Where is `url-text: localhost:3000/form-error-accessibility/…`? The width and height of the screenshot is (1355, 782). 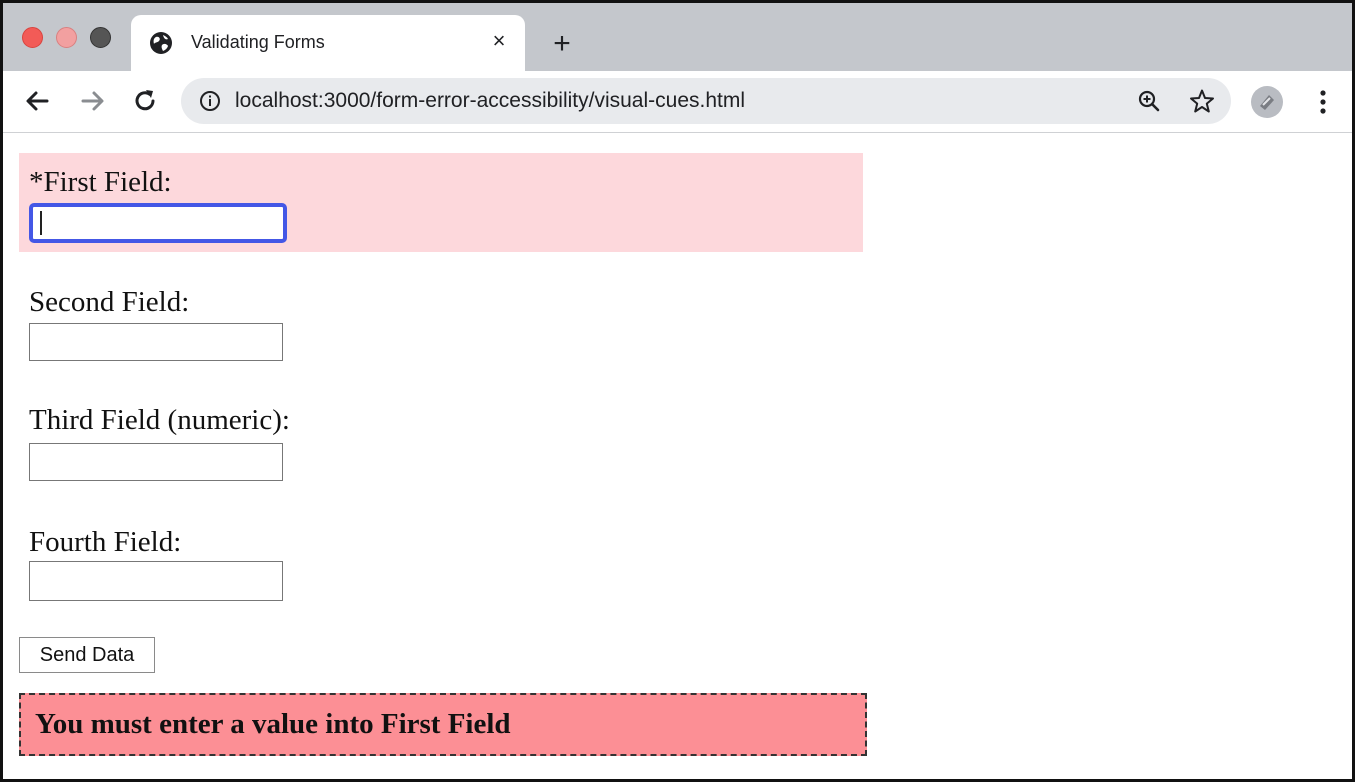
url-text: localhost:3000/form-error-accessibility/… is located at coordinates (490, 101).